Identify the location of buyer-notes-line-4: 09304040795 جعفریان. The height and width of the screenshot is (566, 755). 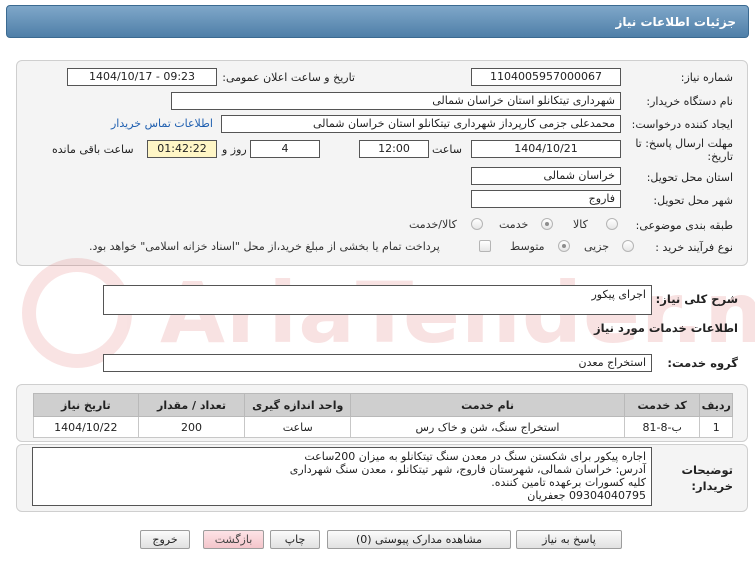
(586, 495).